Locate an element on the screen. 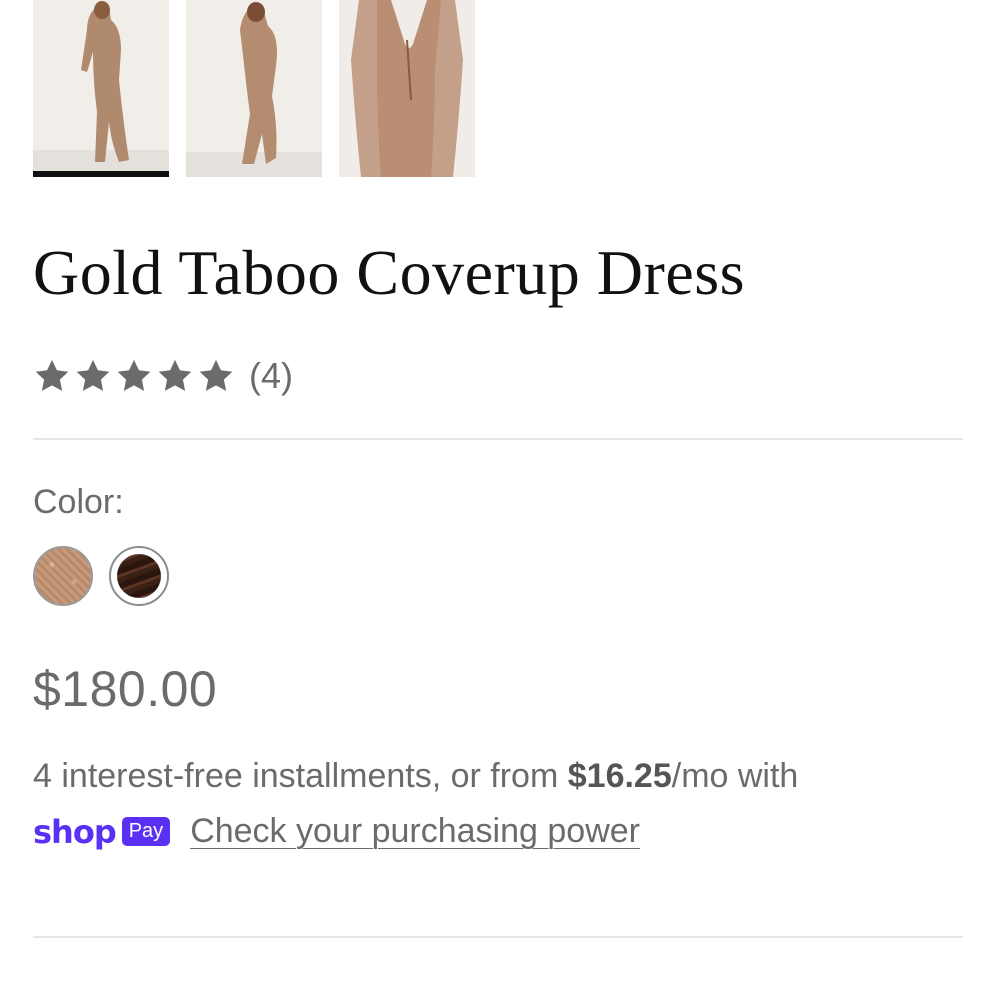  installments-amount: $16.25 is located at coordinates (619, 776).